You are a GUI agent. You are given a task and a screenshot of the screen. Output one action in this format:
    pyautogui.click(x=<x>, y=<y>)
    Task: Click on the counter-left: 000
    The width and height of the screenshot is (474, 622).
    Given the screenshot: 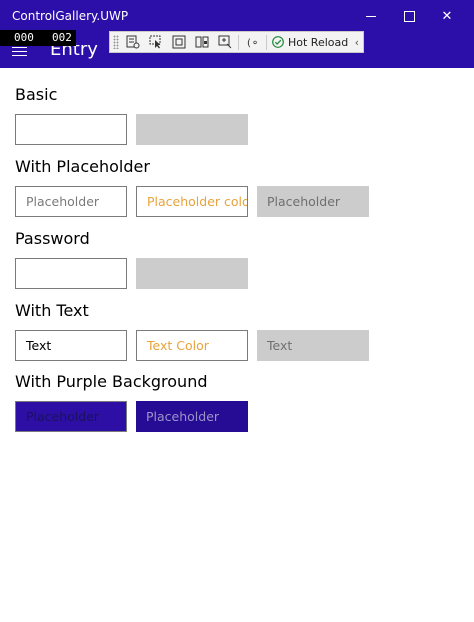 What is the action you would take?
    pyautogui.click(x=24, y=37)
    